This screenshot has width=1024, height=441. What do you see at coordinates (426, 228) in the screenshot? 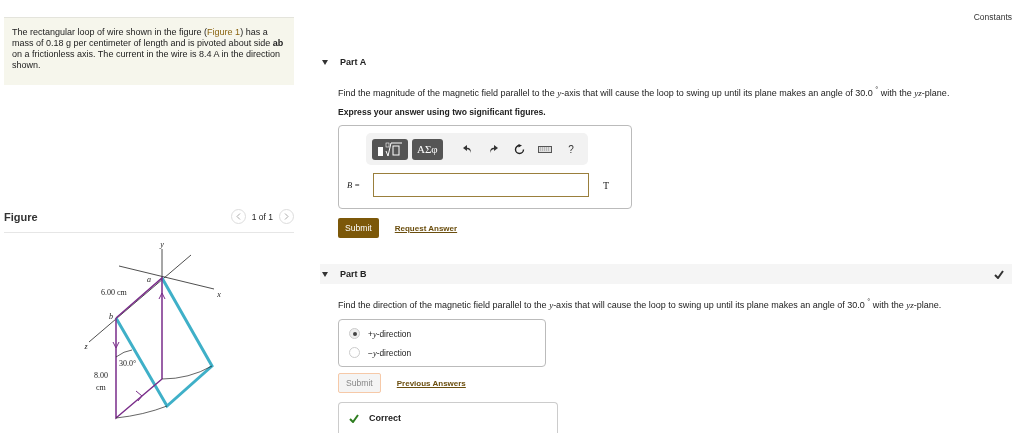
I see `request-answer-link: Request Answer` at bounding box center [426, 228].